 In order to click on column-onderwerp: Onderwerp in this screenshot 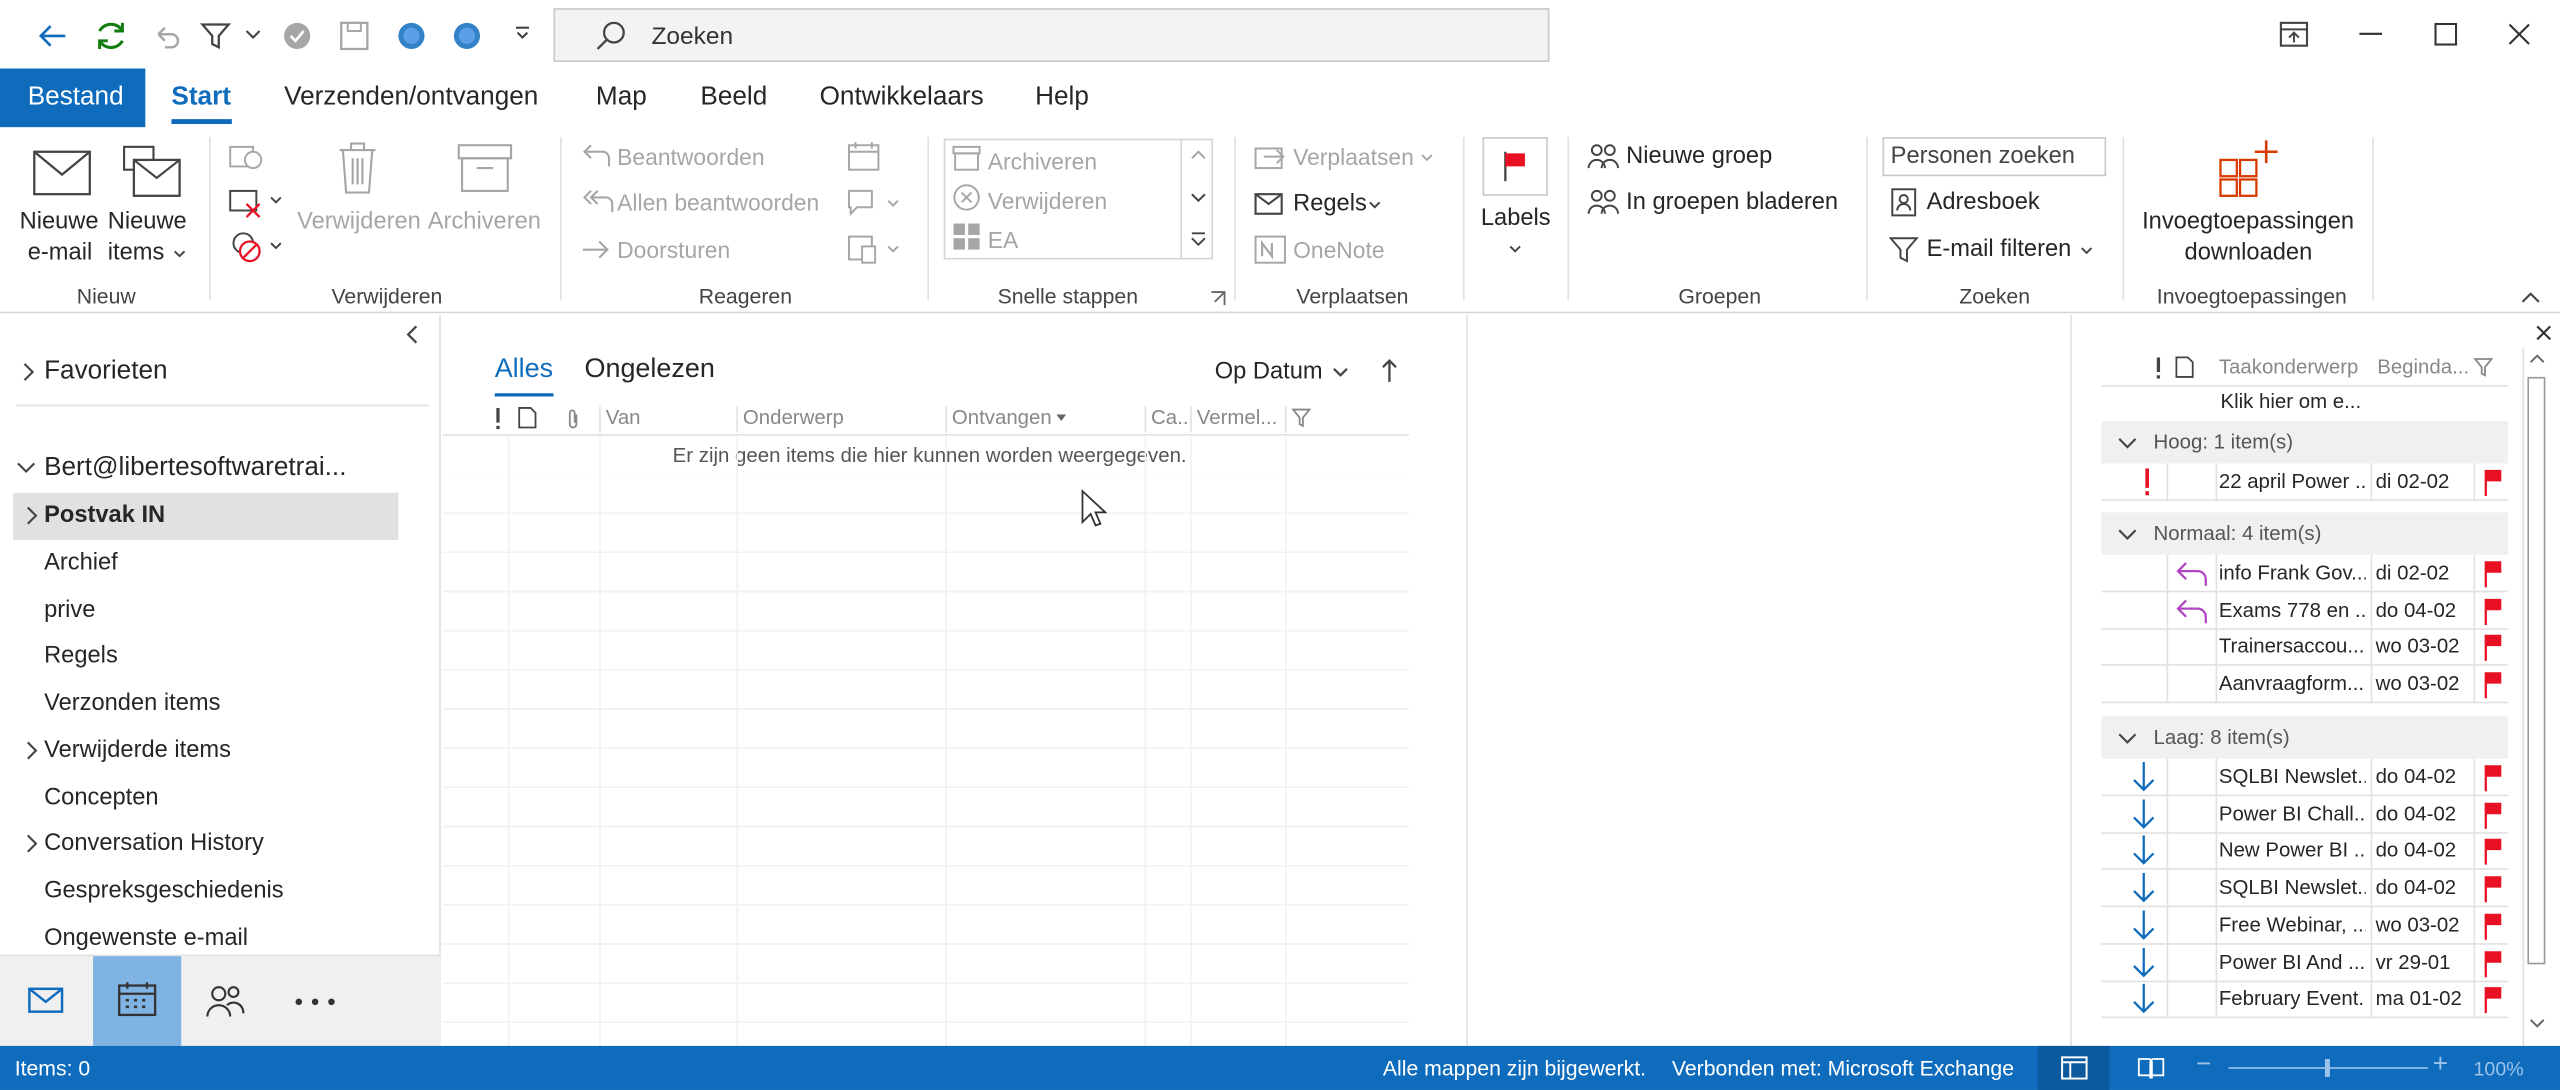, I will do `click(840, 419)`.